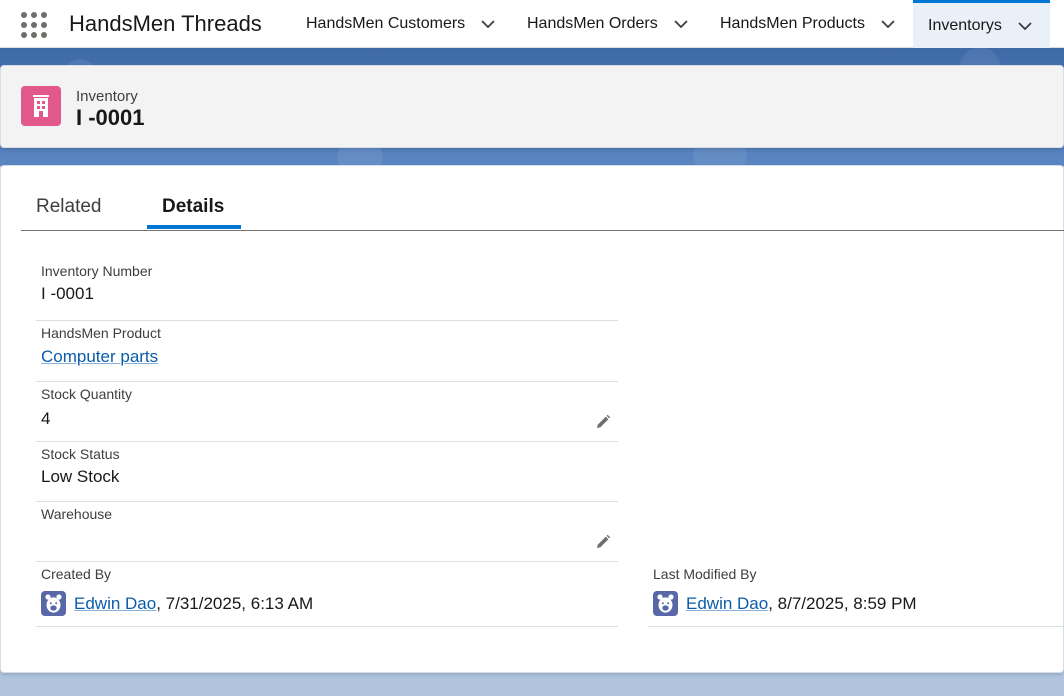  Describe the element at coordinates (80, 454) in the screenshot. I see `field-label: Stock Status` at that location.